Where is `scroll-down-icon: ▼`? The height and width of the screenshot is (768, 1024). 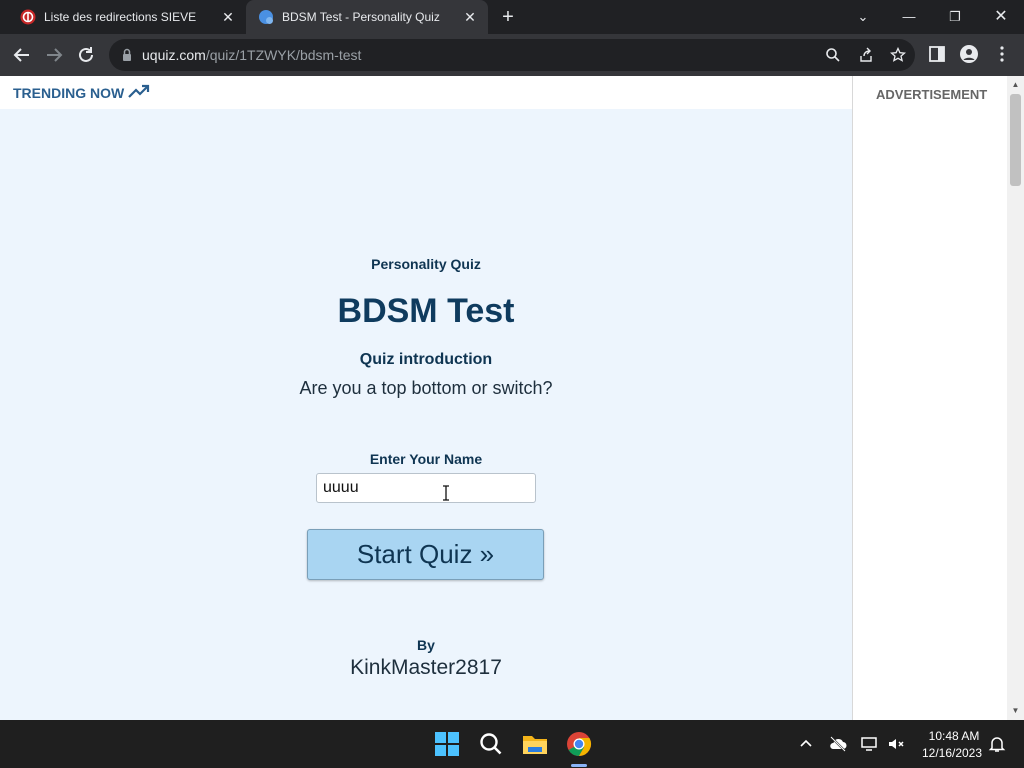 scroll-down-icon: ▼ is located at coordinates (1015, 710).